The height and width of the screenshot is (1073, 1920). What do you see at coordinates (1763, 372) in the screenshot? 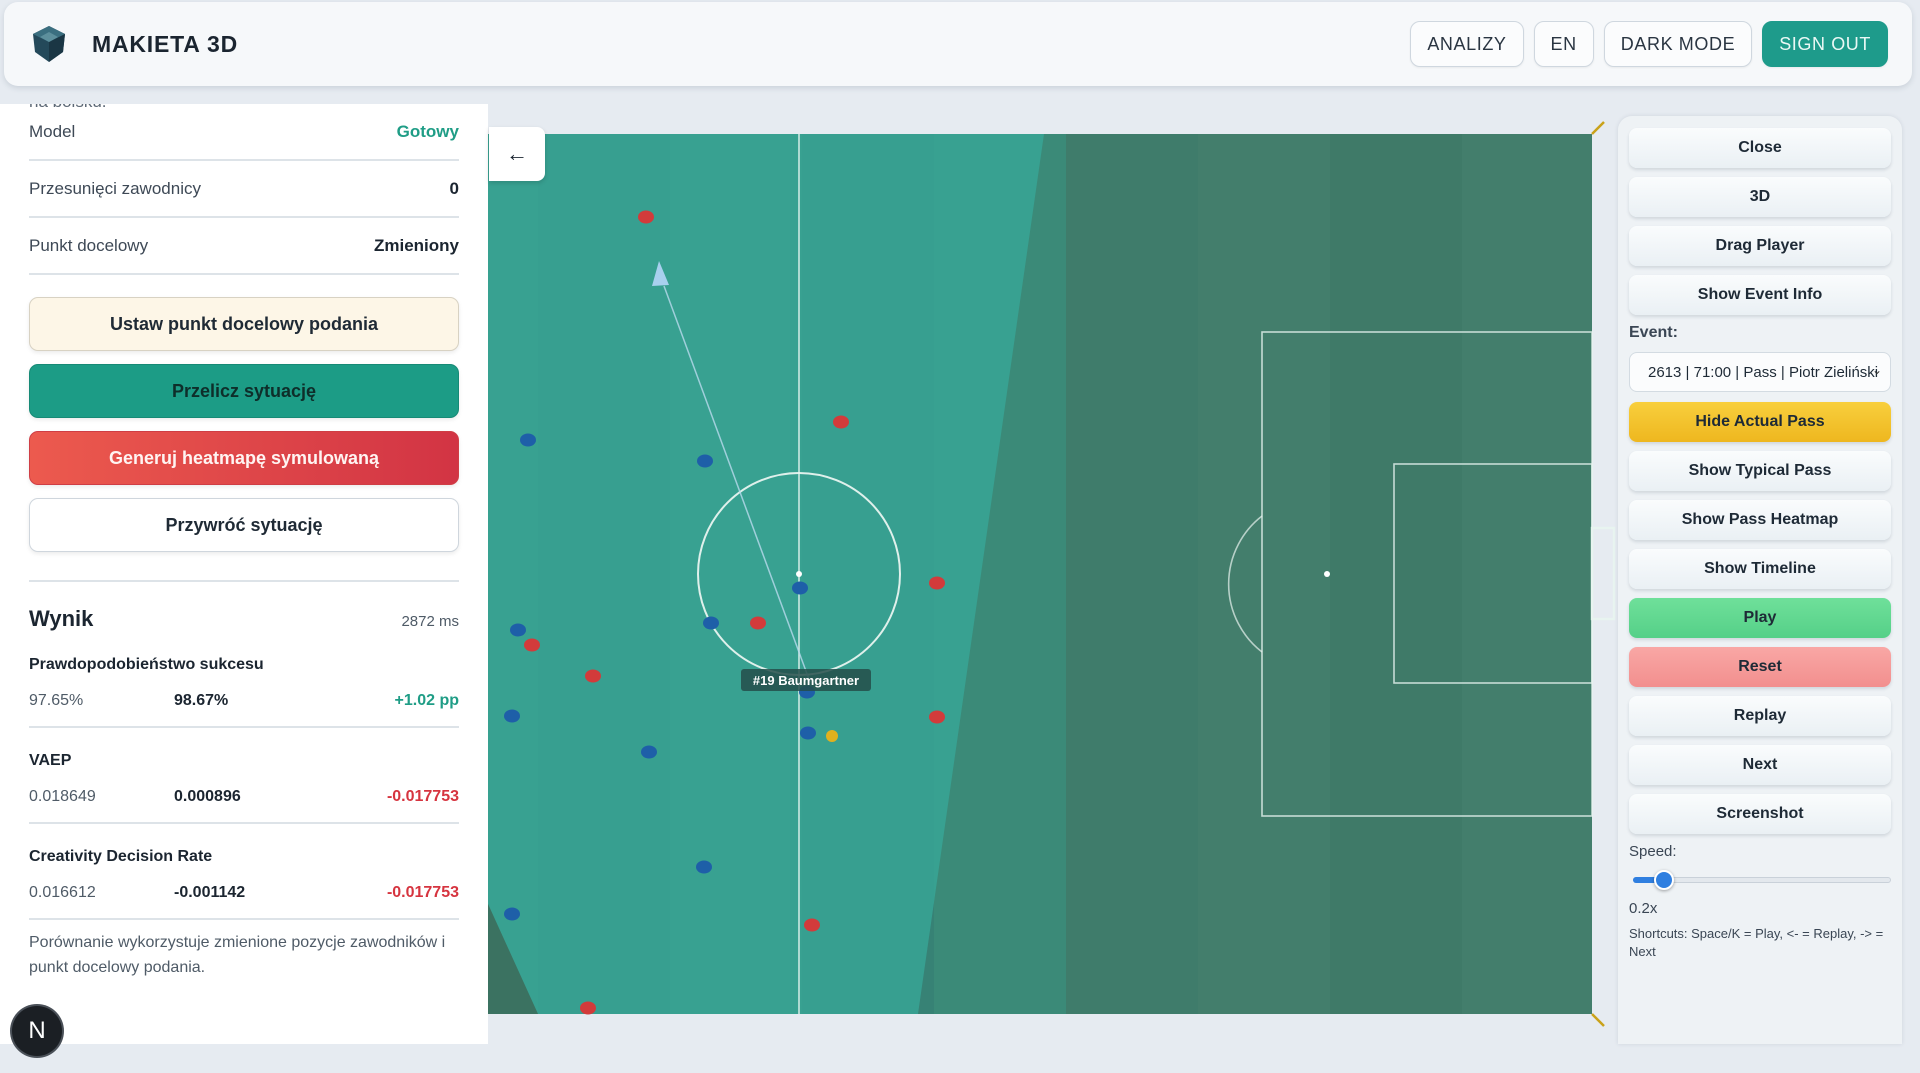
I see `event-select-value: 2613 | 71:00 | Pass | Piotr Zieliński` at bounding box center [1763, 372].